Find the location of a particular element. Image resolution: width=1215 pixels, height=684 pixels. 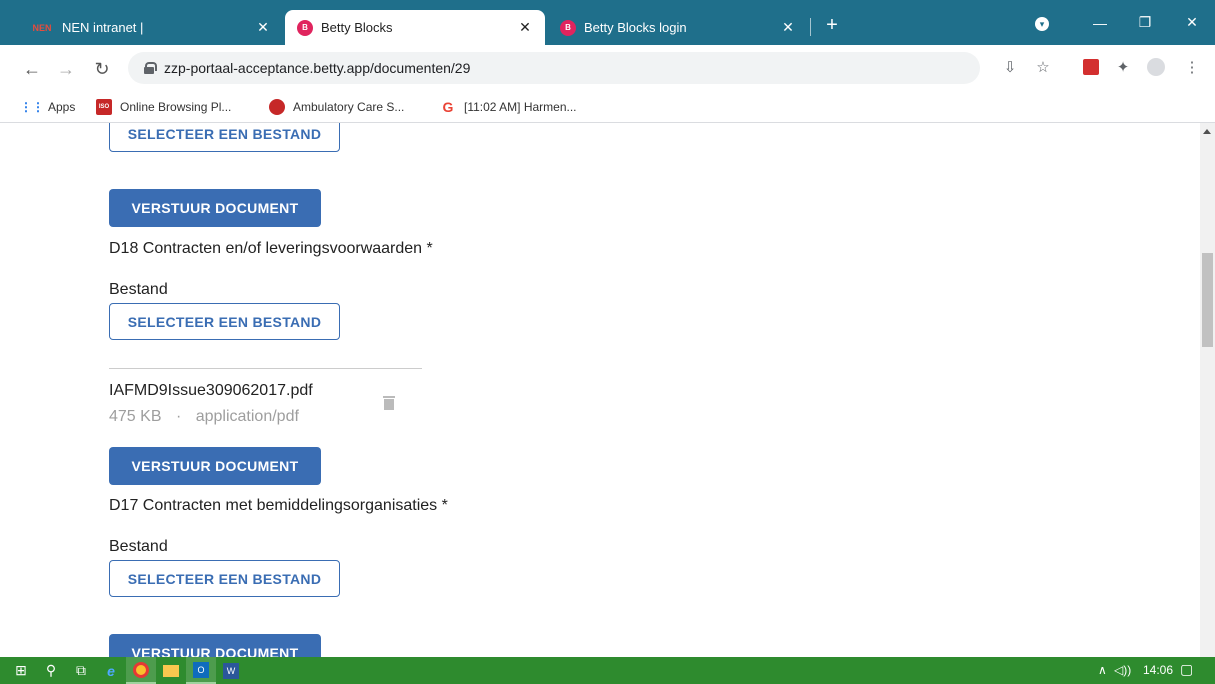

delete-icon is located at coordinates (389, 403).